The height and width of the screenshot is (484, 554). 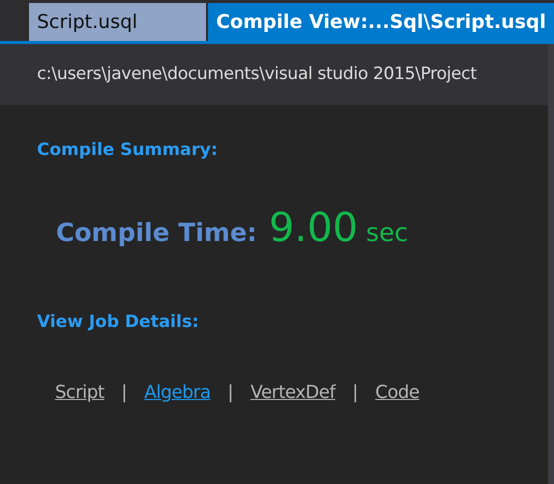 I want to click on compile-time-value: 9.00, so click(x=313, y=228).